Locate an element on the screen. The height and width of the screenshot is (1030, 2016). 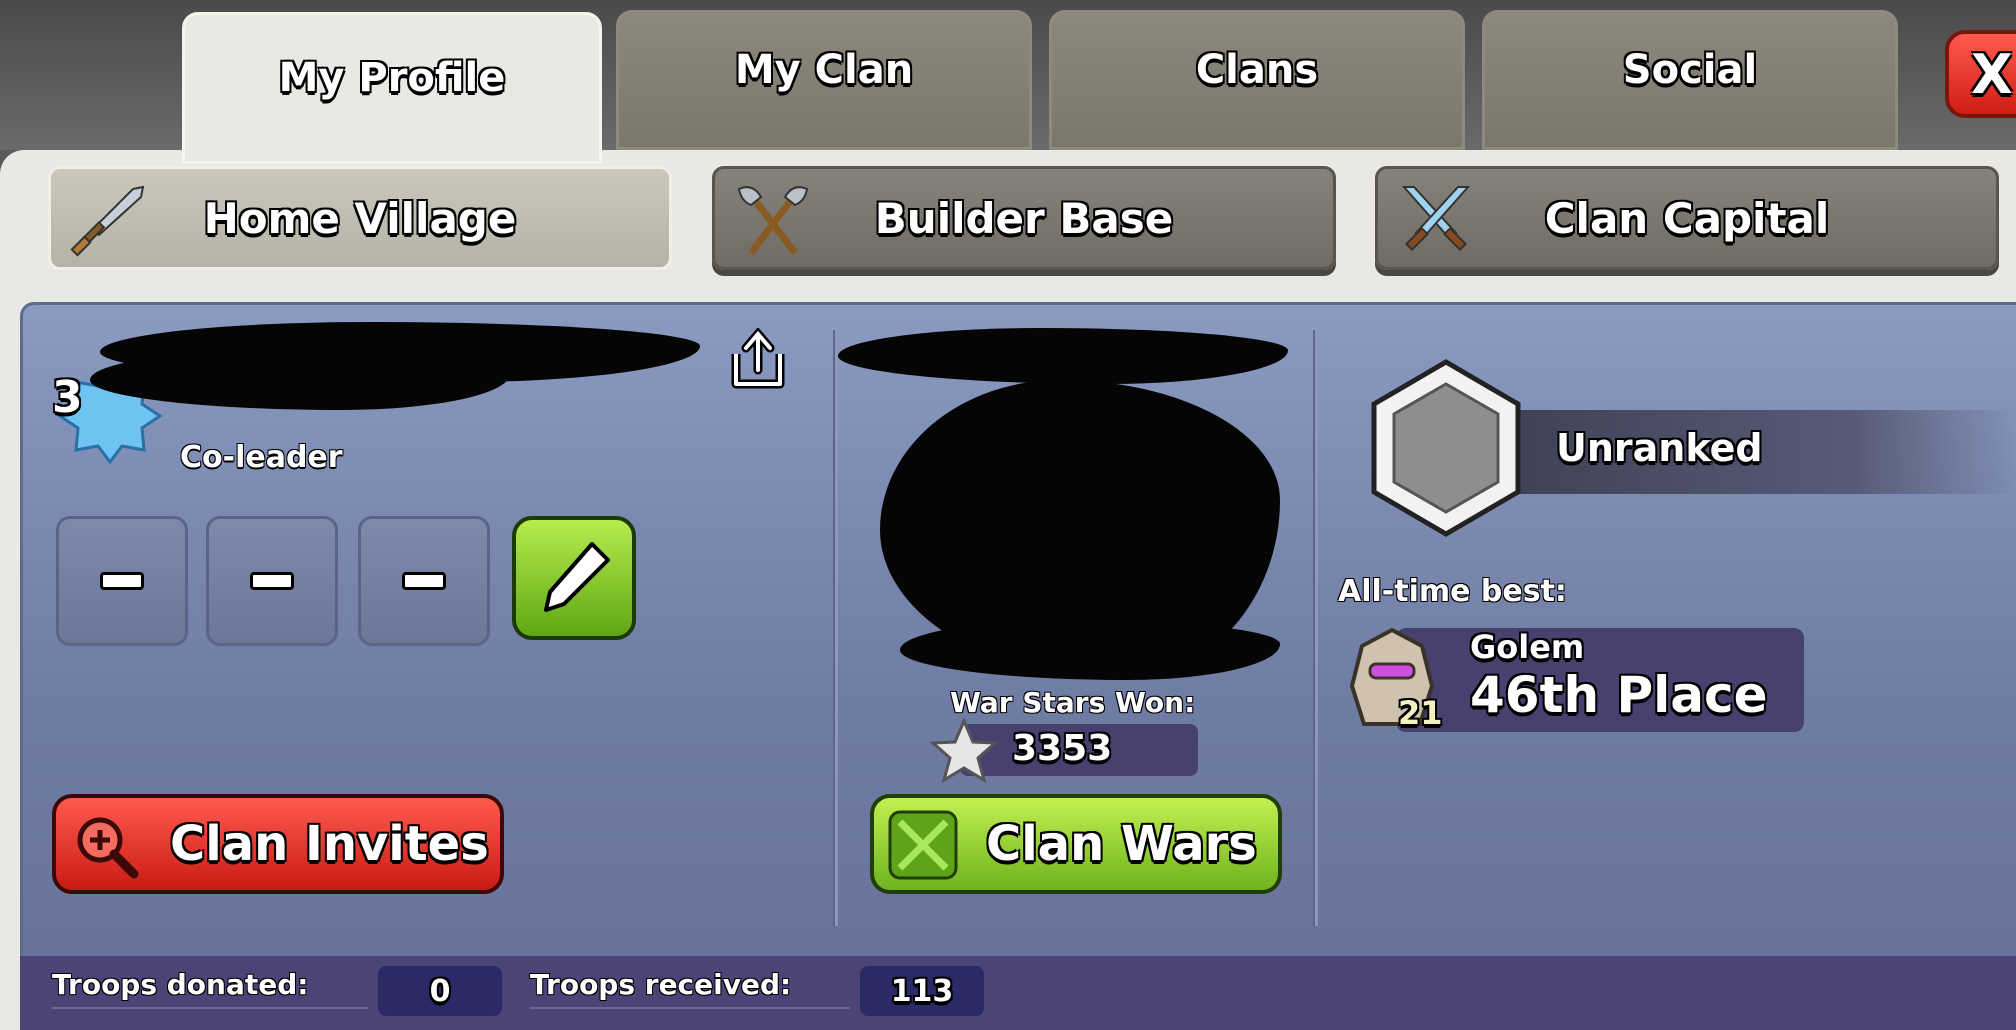
tab-social-label: Social is located at coordinates (1690, 70).